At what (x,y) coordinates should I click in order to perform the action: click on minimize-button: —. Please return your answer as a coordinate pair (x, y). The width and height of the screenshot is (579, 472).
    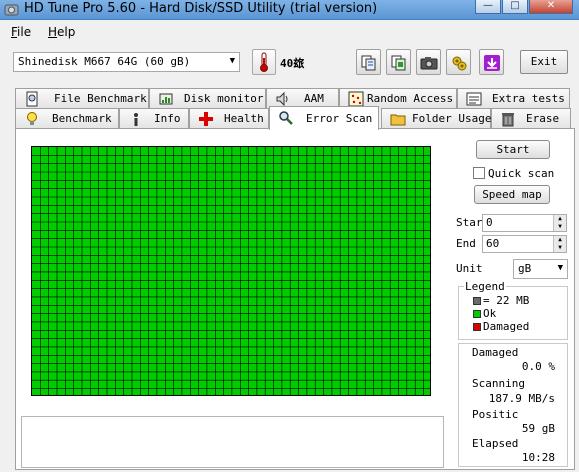
    Looking at the image, I should click on (488, 7).